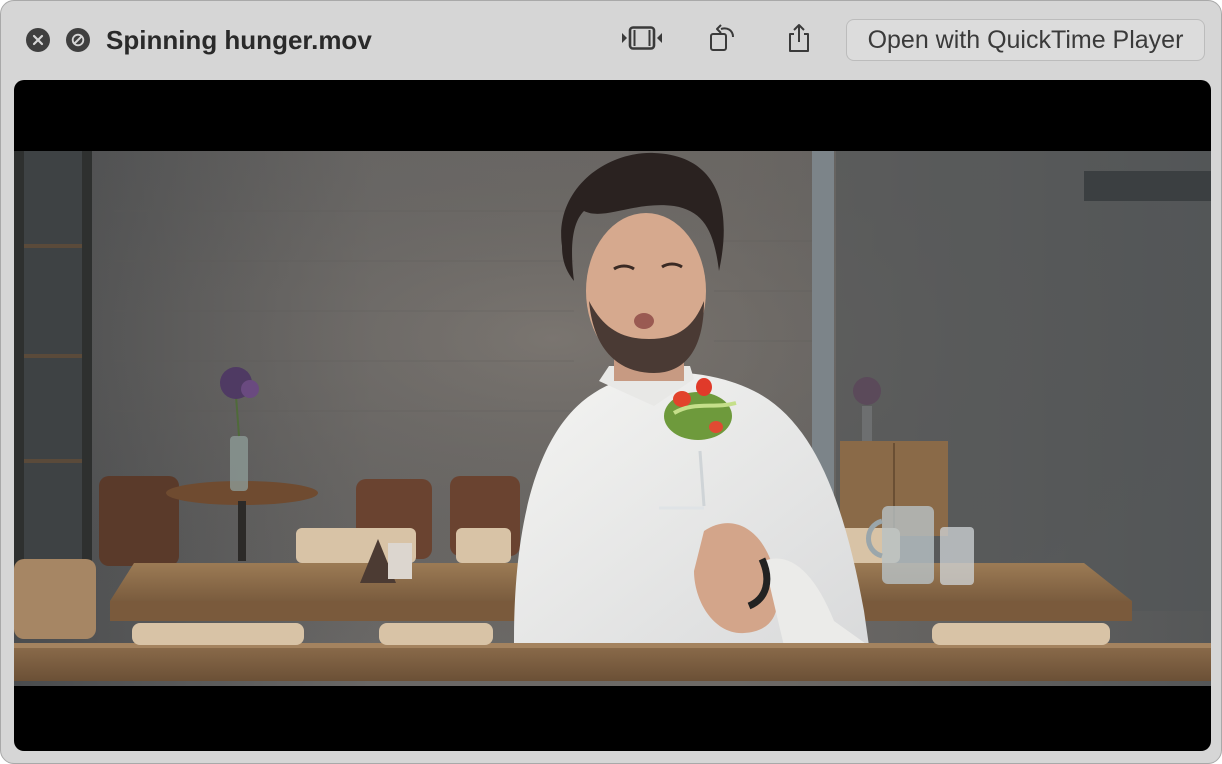 This screenshot has height=764, width=1222. What do you see at coordinates (239, 40) in the screenshot?
I see `window-title: Spinning hunger.mov` at bounding box center [239, 40].